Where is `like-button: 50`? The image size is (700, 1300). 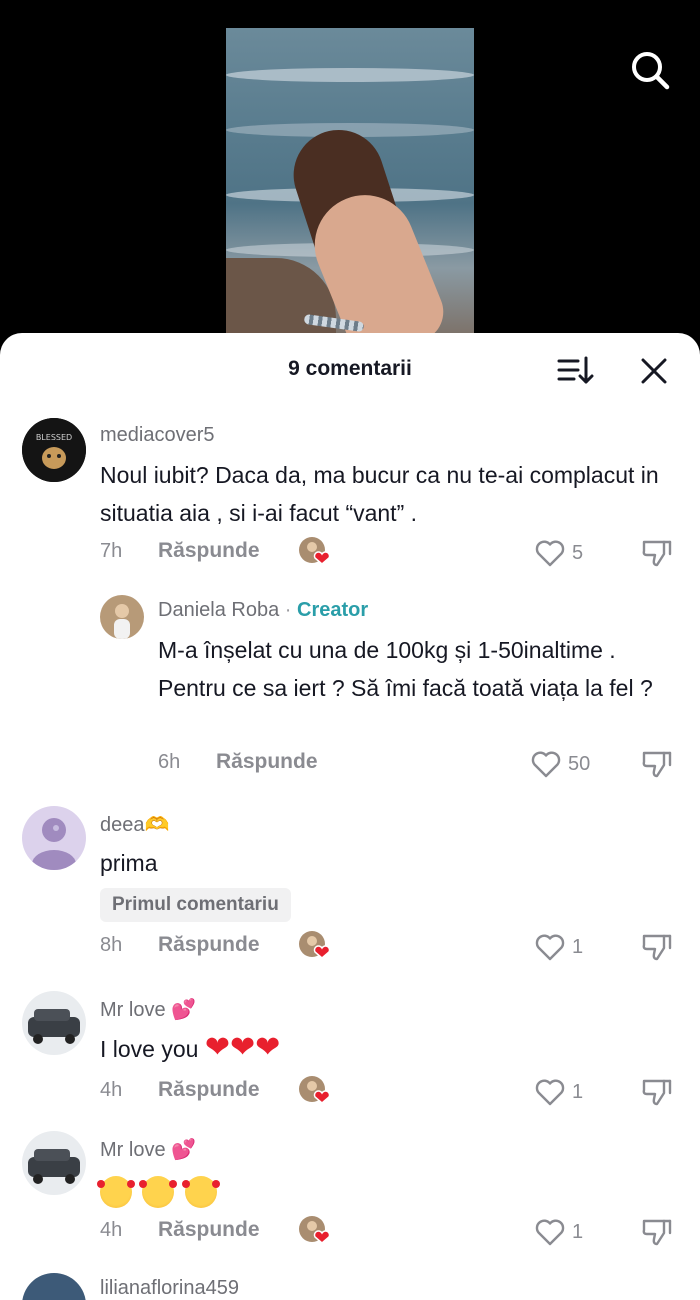
like-button: 50 is located at coordinates (560, 764).